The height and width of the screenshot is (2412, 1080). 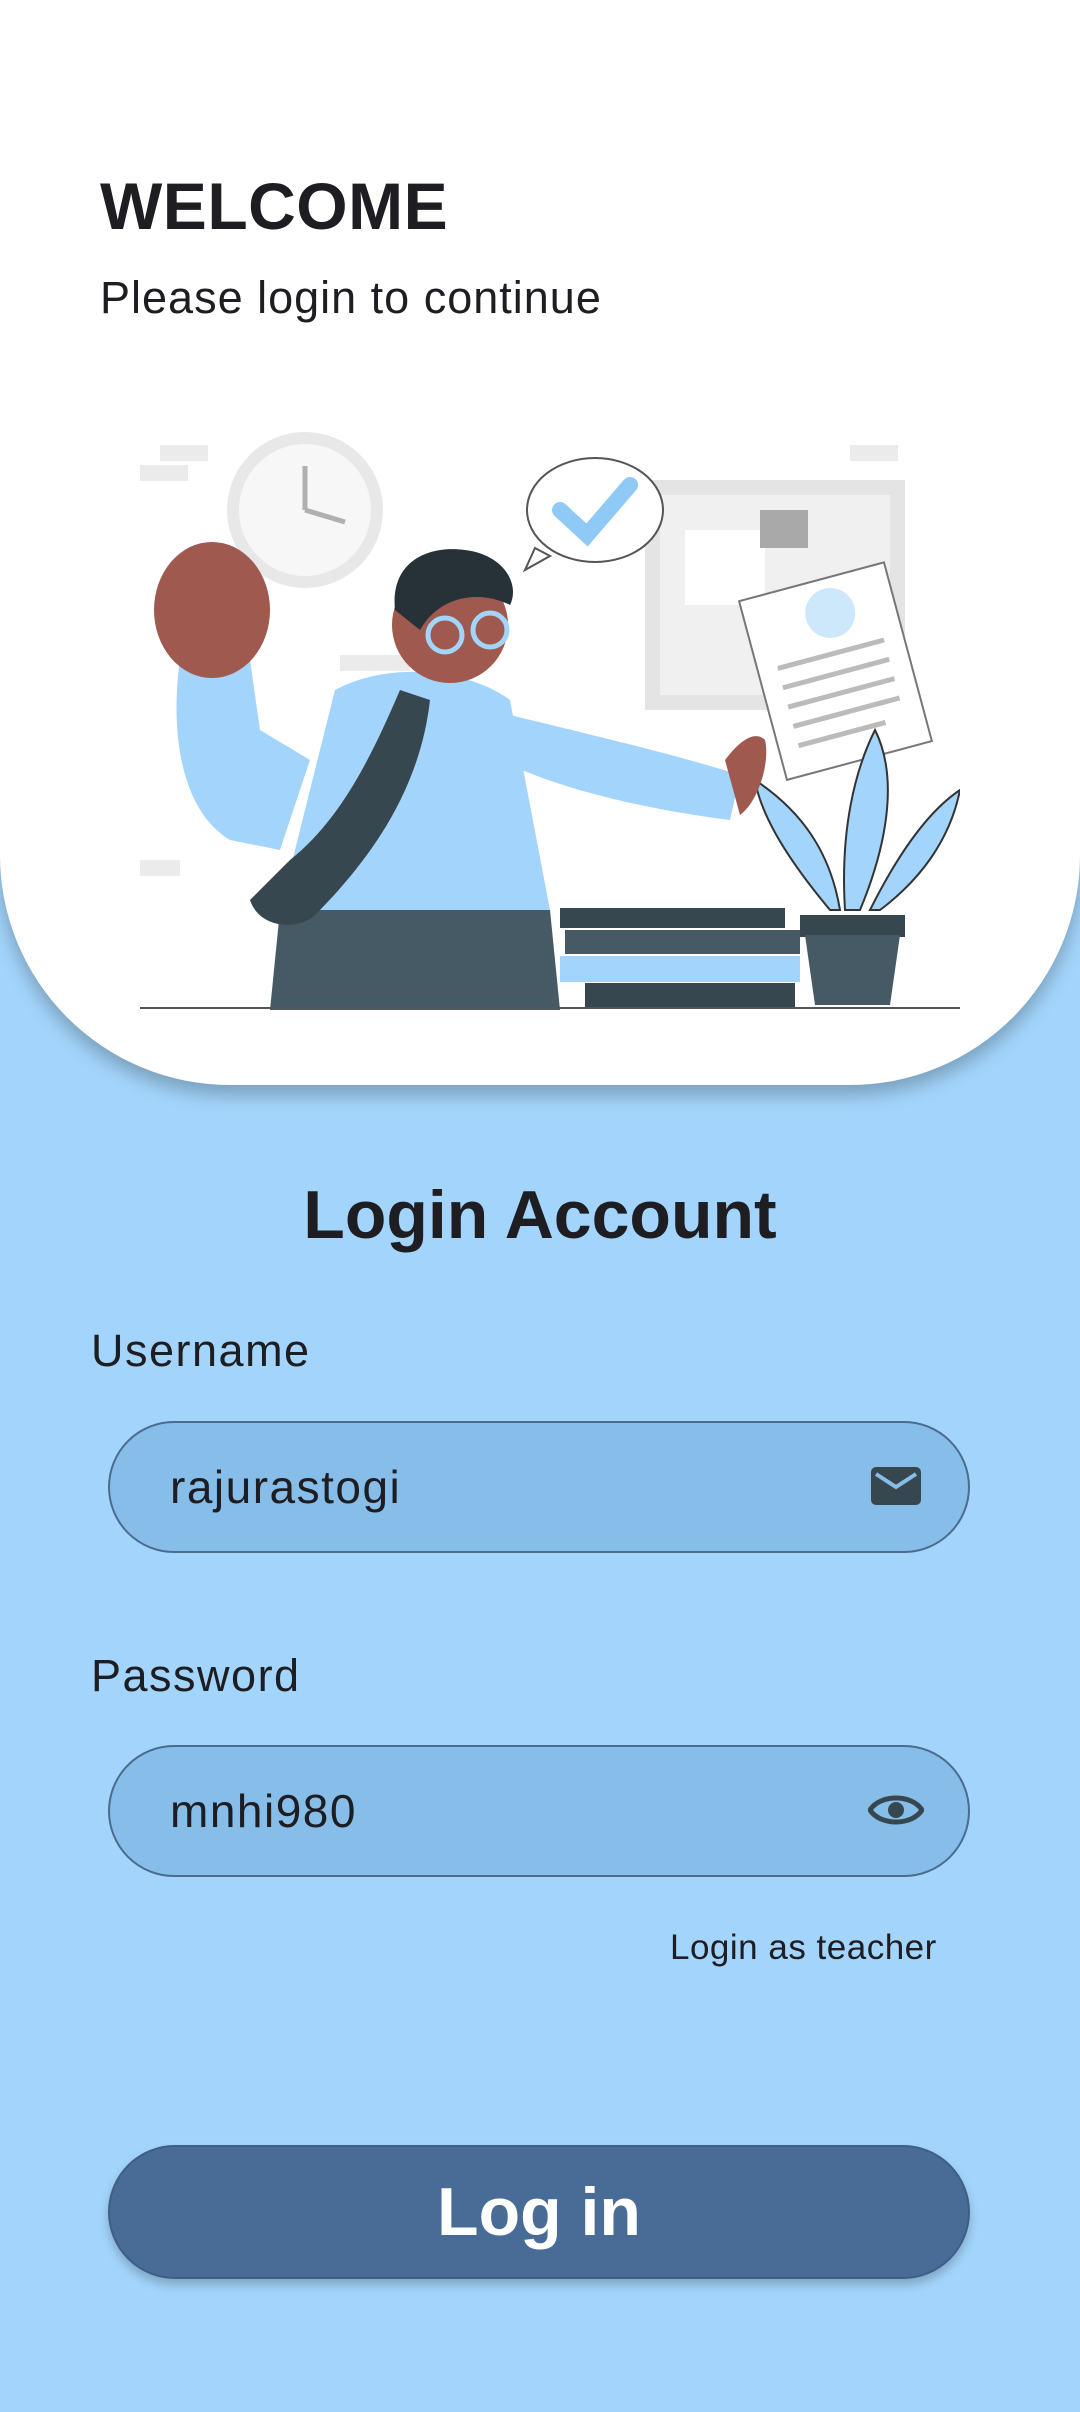 What do you see at coordinates (539, 2212) in the screenshot?
I see `login-button: Log in` at bounding box center [539, 2212].